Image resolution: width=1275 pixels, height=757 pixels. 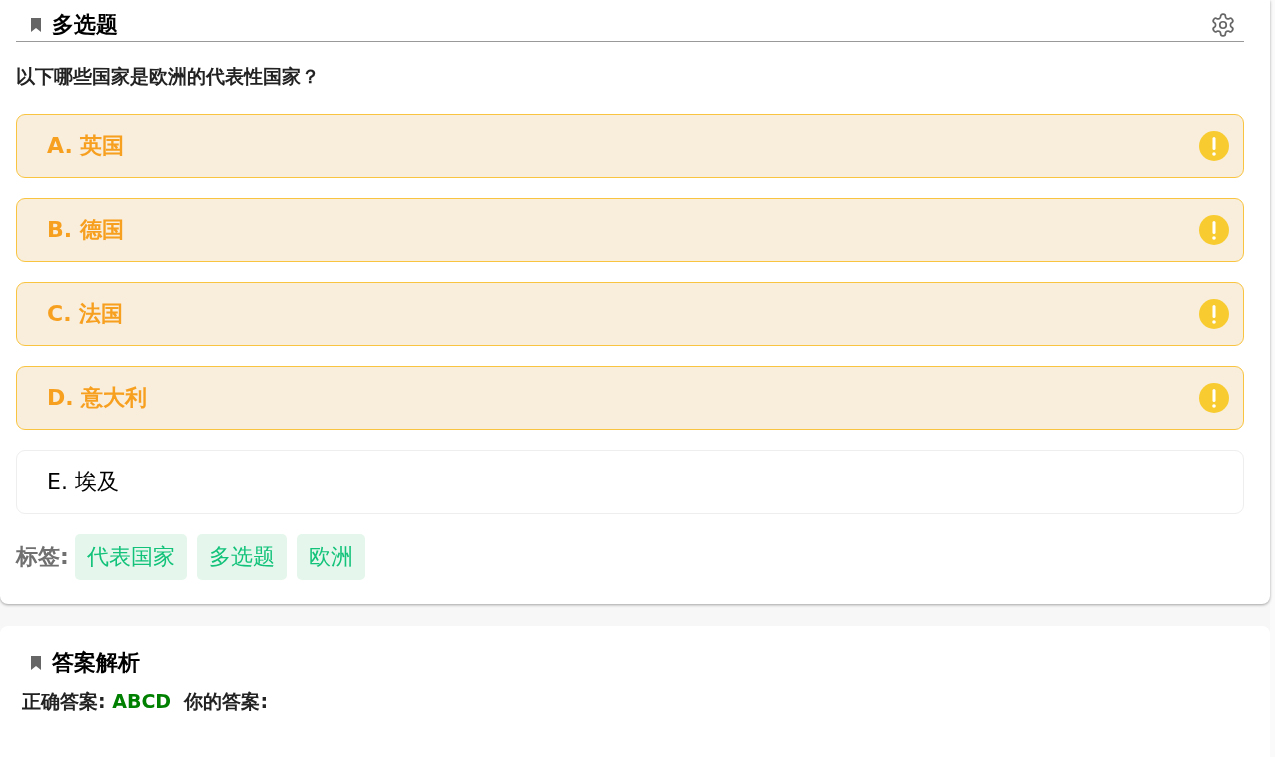 What do you see at coordinates (130, 557) in the screenshot?
I see `tag: 代表国家` at bounding box center [130, 557].